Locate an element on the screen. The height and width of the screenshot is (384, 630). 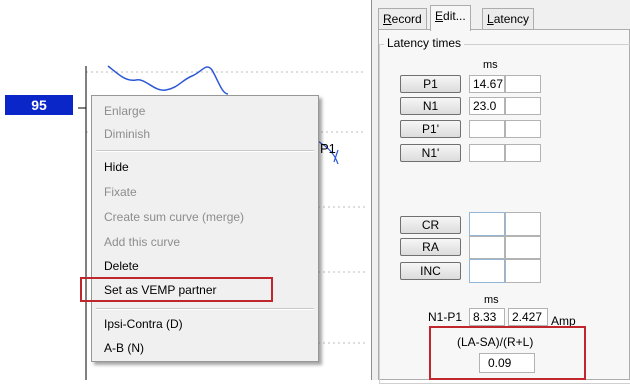
ra-extra-field is located at coordinates (523, 247).